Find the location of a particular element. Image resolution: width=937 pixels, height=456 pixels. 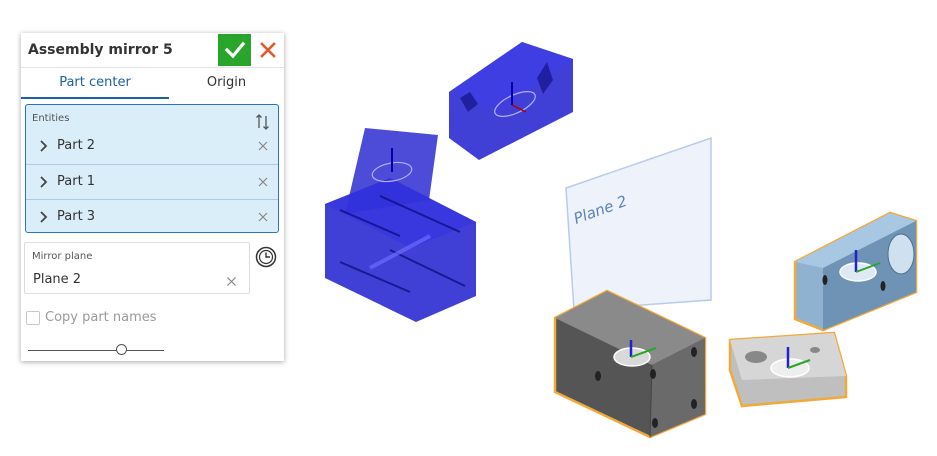

list-item: Part 3 is located at coordinates (152, 217).